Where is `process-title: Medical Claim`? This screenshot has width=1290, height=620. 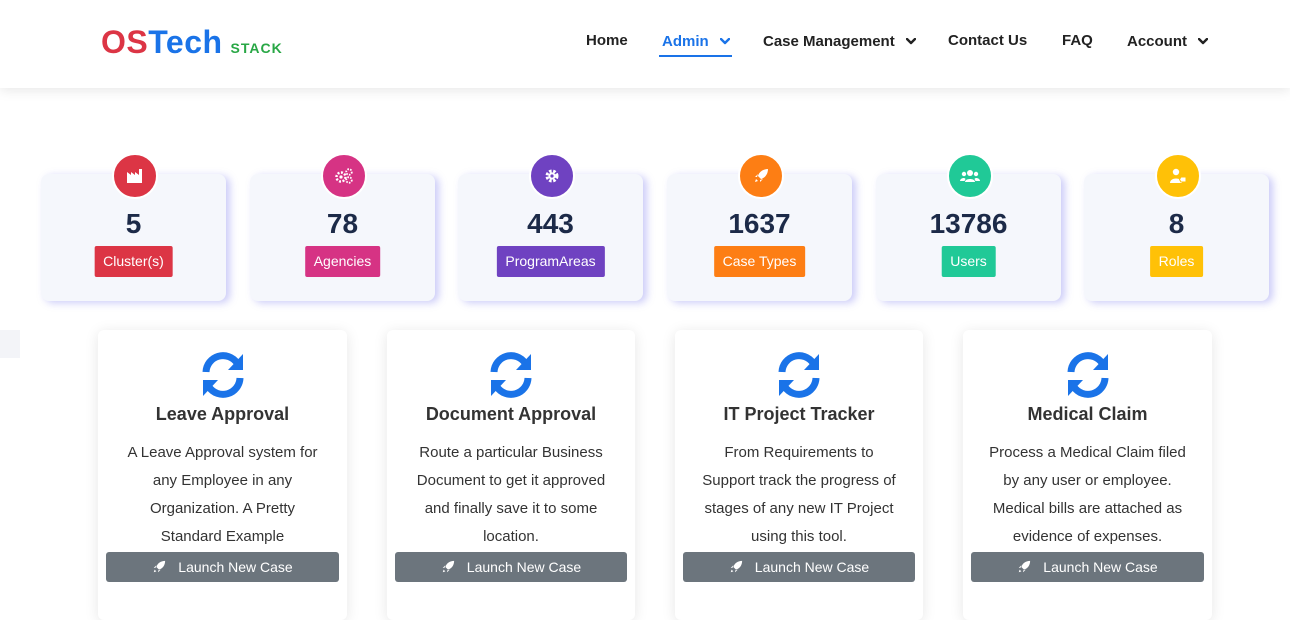
process-title: Medical Claim is located at coordinates (1087, 414).